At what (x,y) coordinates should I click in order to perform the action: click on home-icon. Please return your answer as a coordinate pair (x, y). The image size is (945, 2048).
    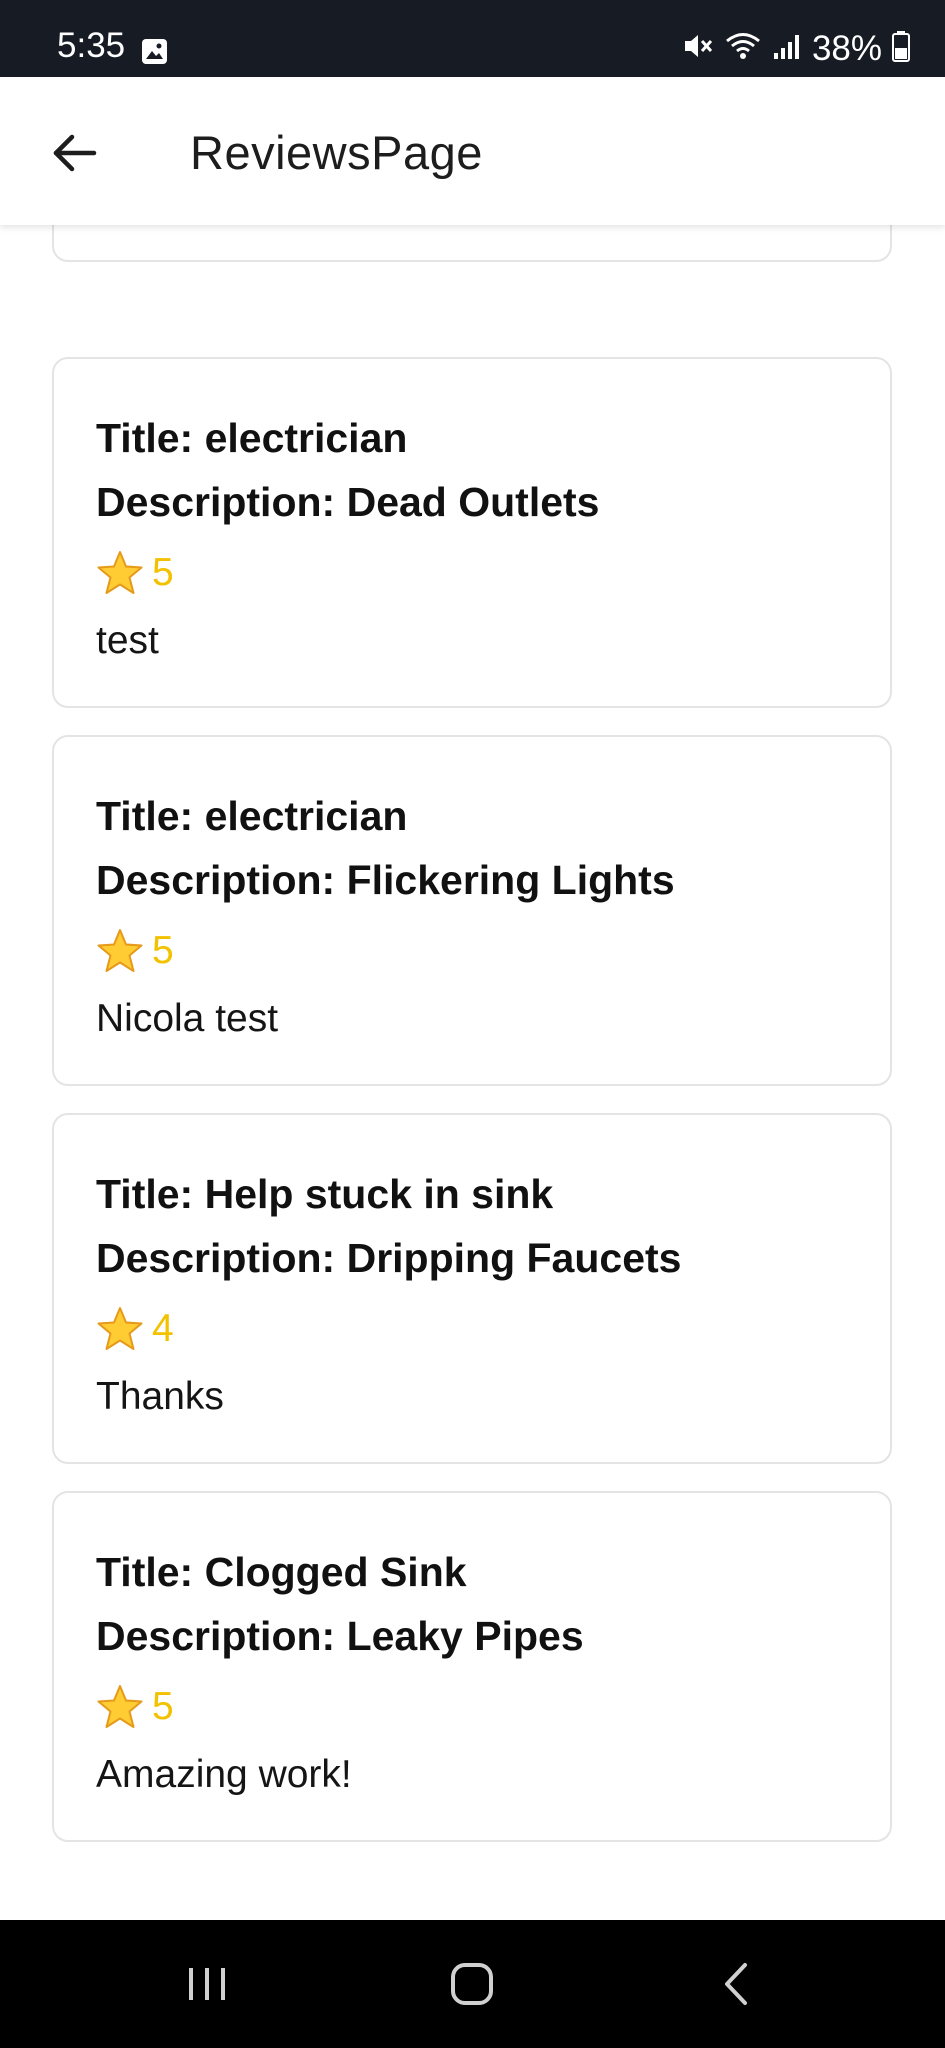
    Looking at the image, I should click on (472, 1984).